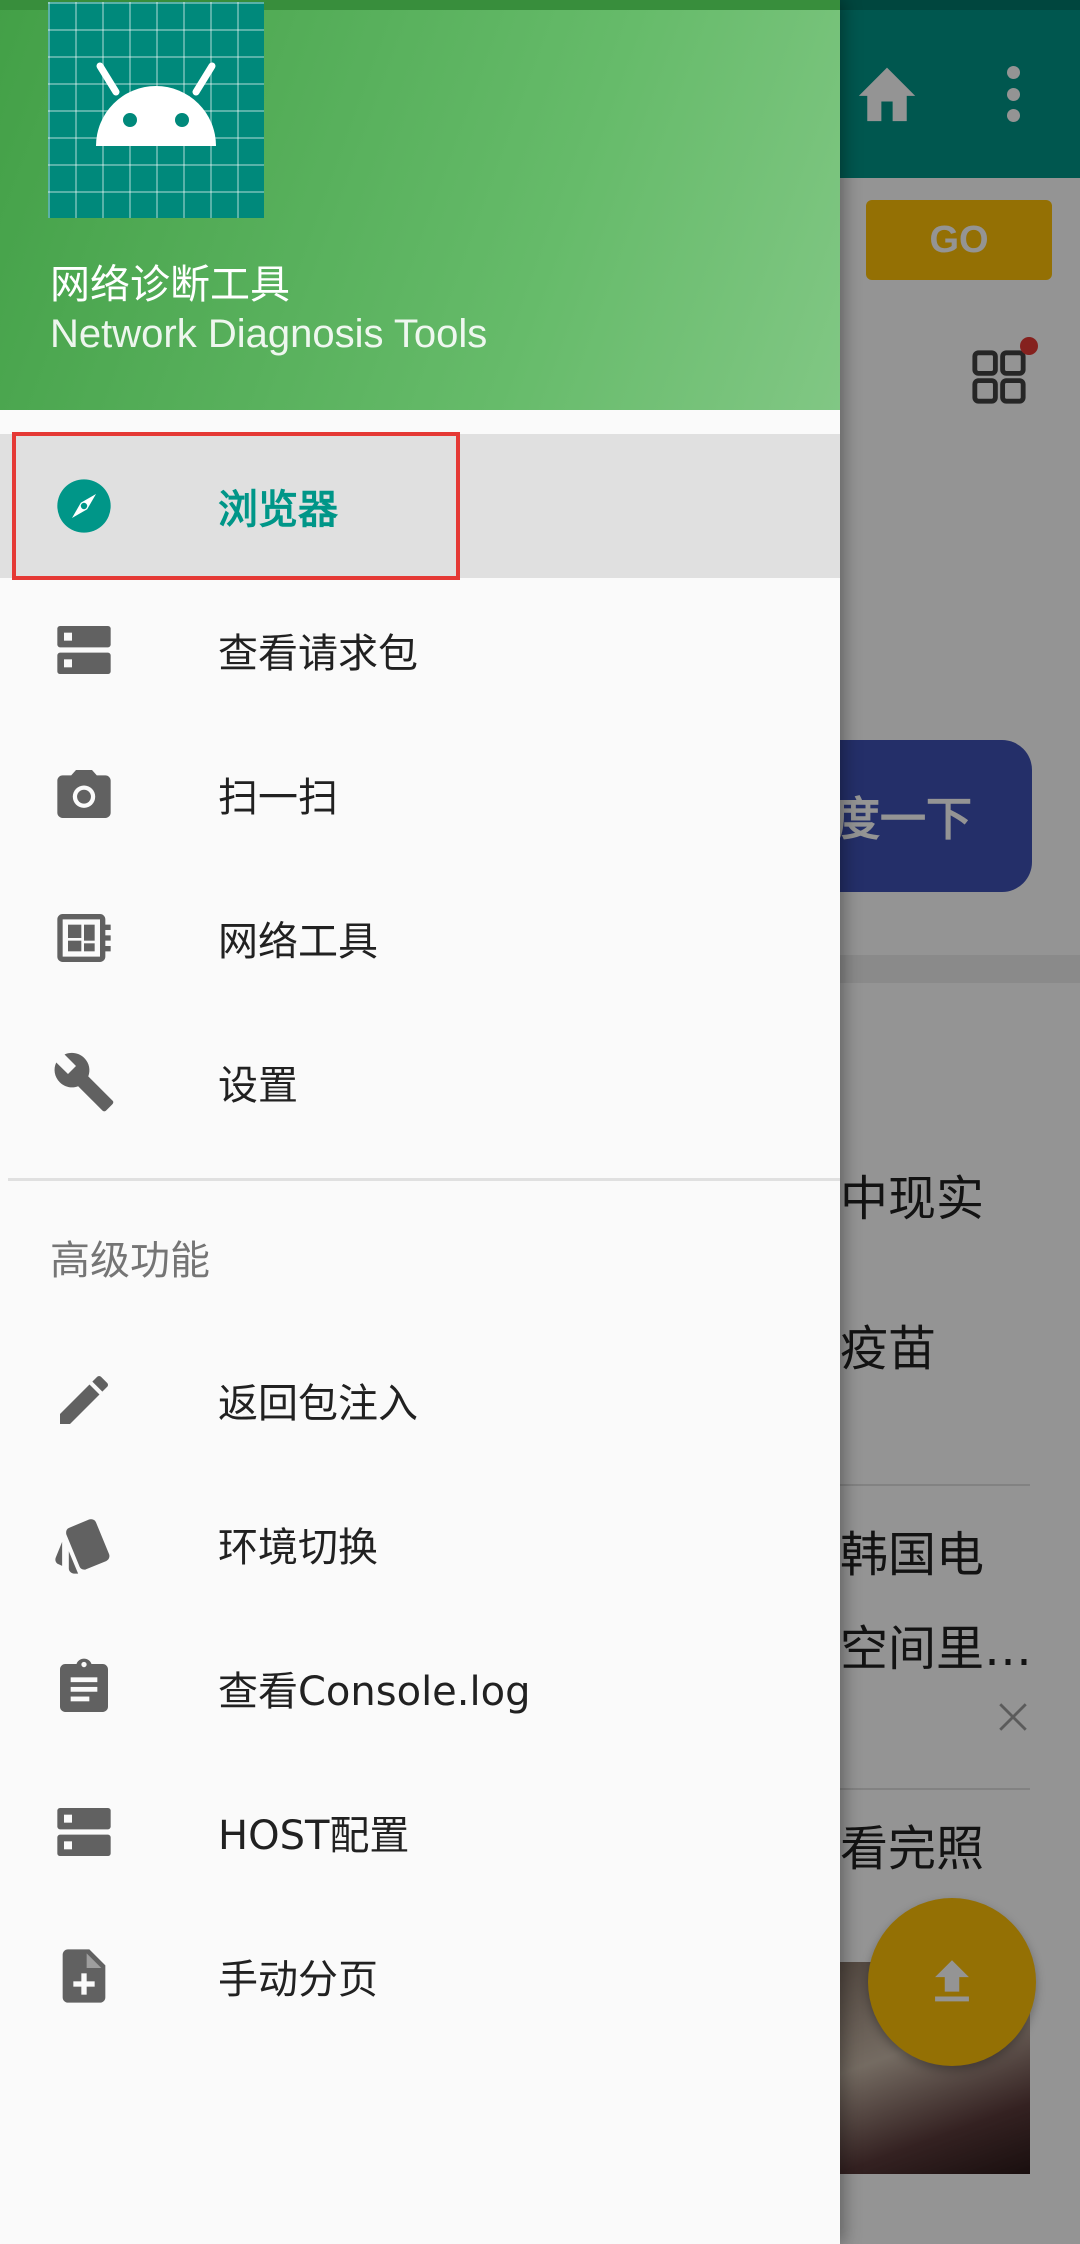  I want to click on menu-item-manual-paging: 手动分页, so click(420, 1976).